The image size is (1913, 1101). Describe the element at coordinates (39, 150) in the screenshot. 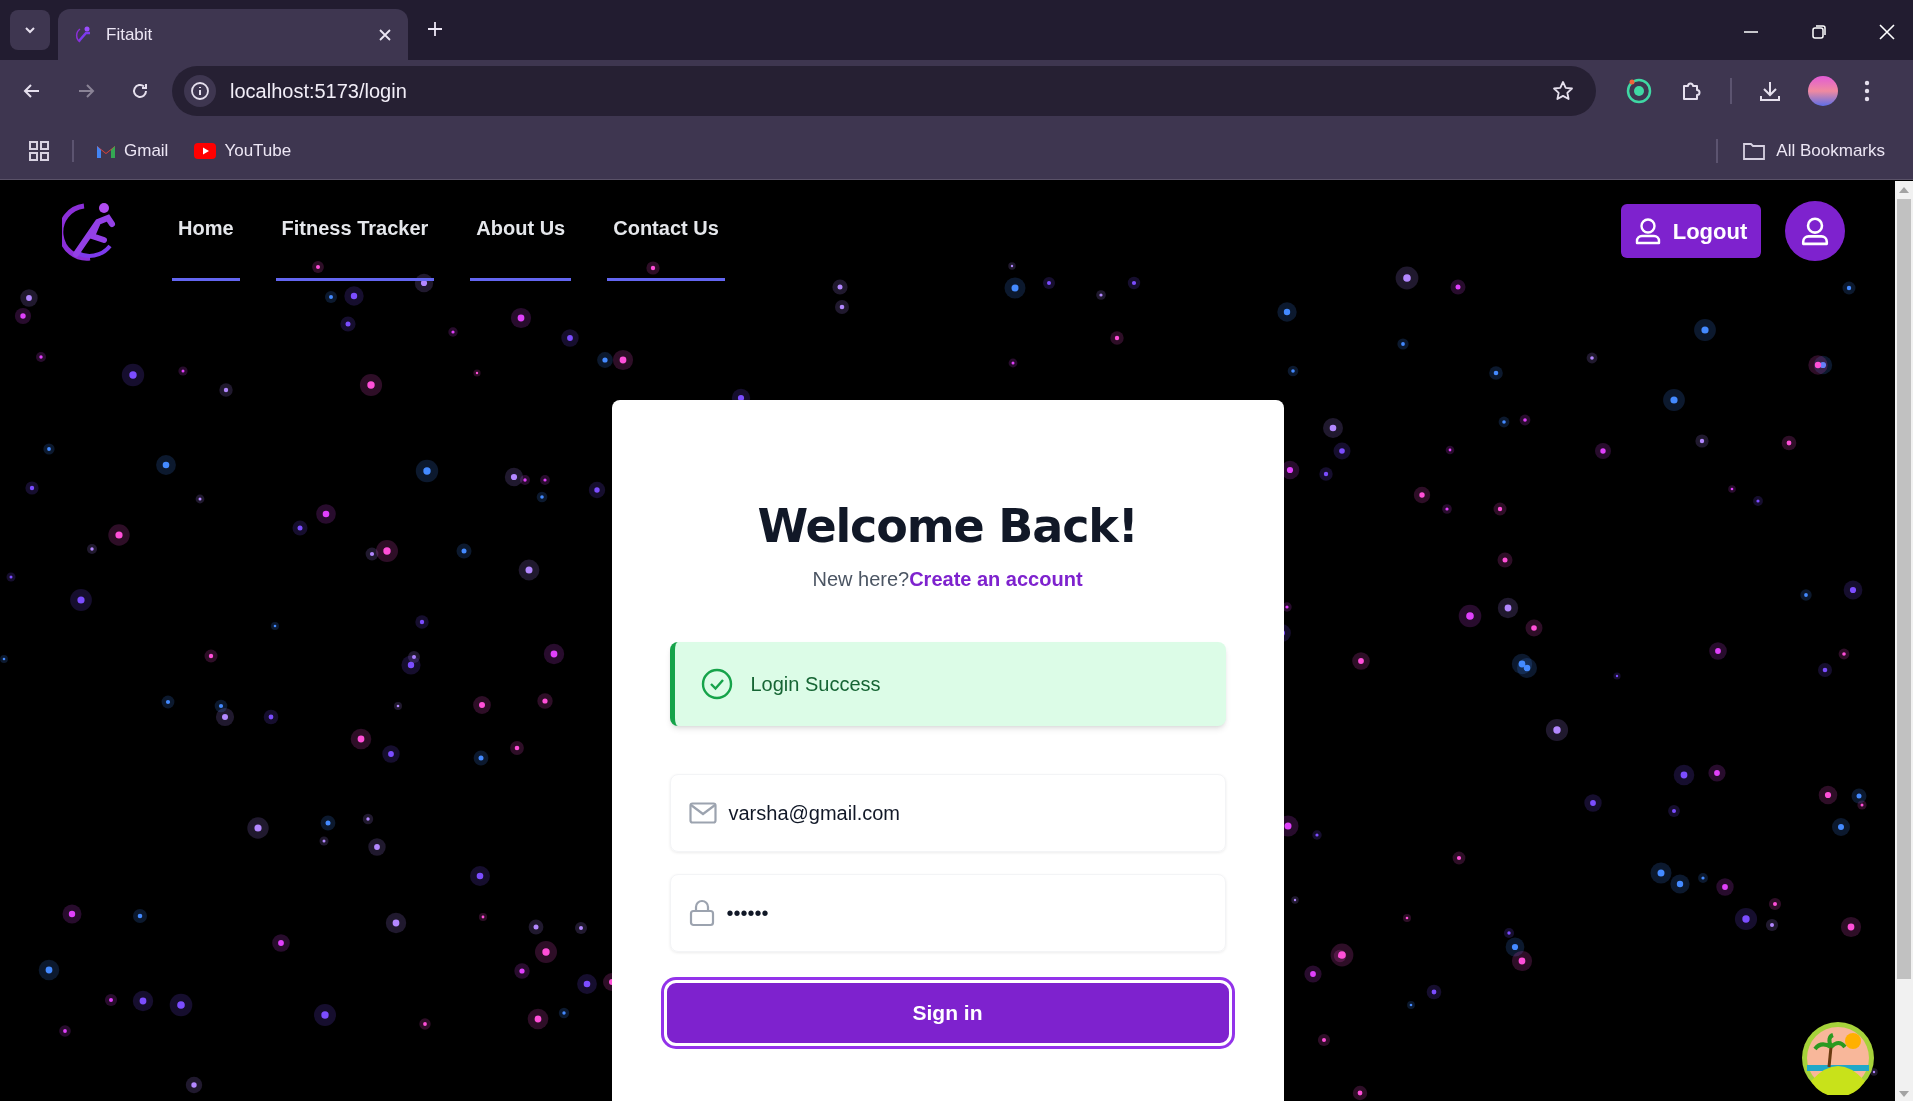

I see `apps-grid-icon` at that location.